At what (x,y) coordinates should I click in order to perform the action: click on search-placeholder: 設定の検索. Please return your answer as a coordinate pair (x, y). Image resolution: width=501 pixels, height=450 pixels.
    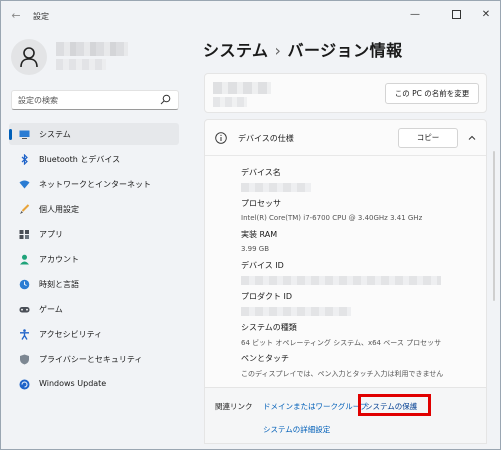
    Looking at the image, I should click on (38, 100).